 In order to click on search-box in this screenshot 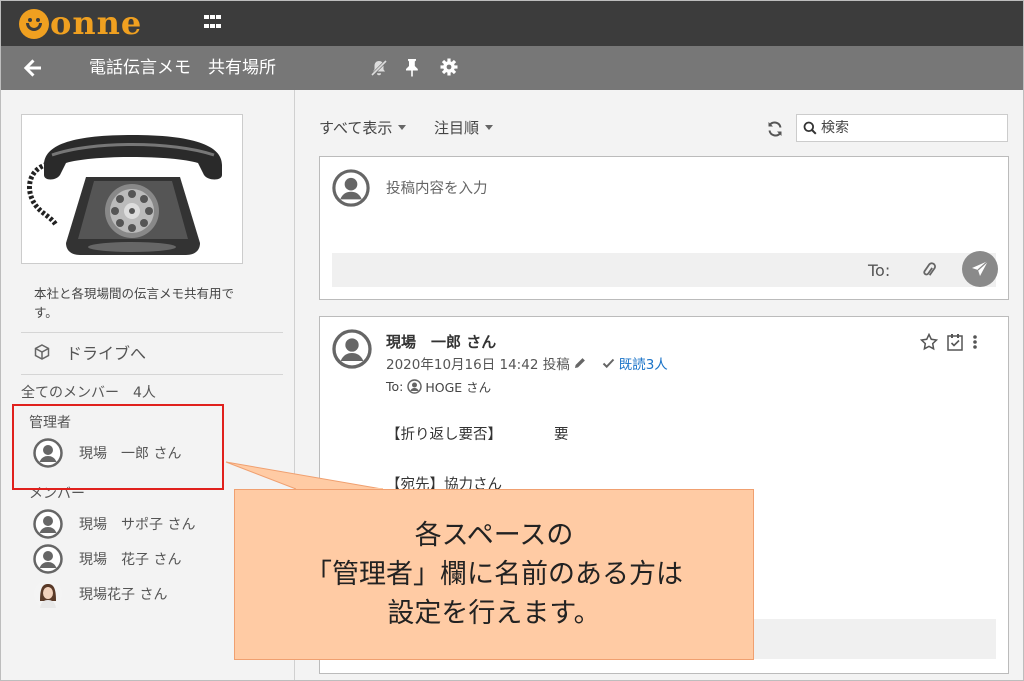, I will do `click(902, 128)`.